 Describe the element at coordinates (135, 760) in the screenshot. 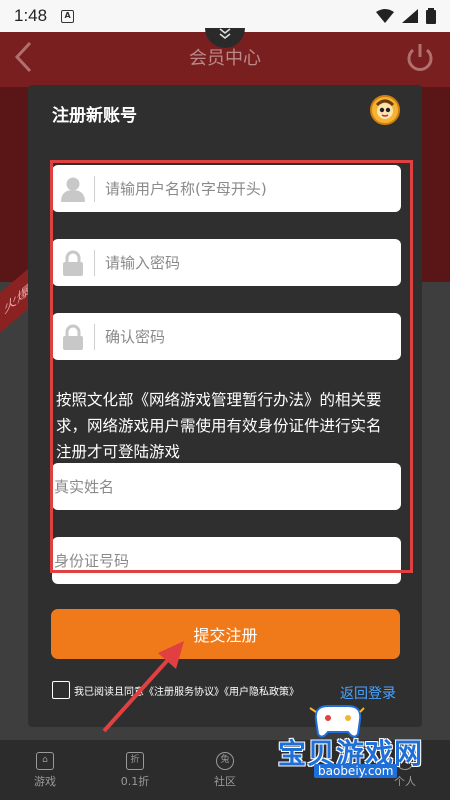

I see `discount-icon: 折` at that location.